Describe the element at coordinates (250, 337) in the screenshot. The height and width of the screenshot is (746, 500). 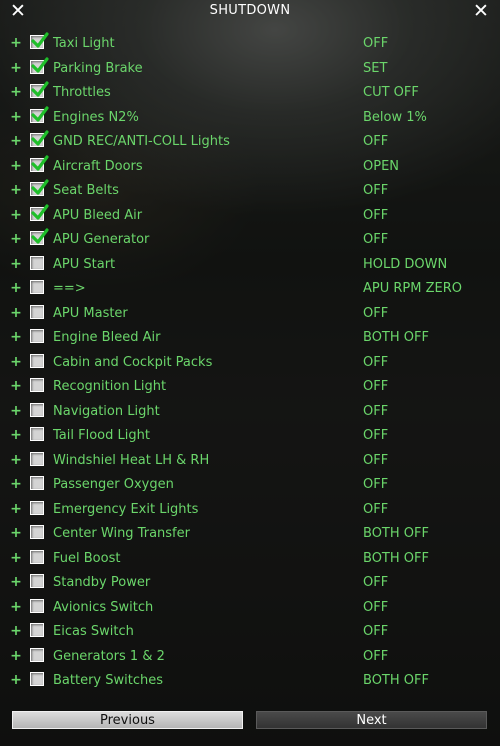
I see `checklist-item: + Engine Bleed Air BOTH OFF` at that location.